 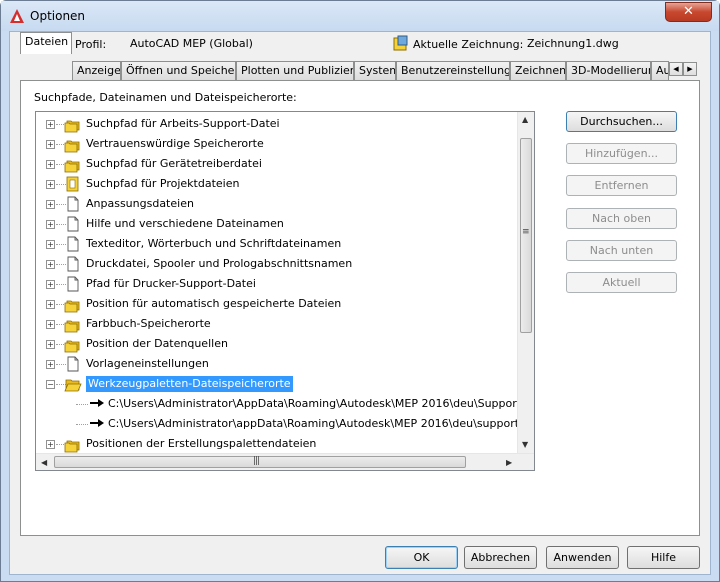 What do you see at coordinates (82, 404) in the screenshot?
I see `tree-connector` at bounding box center [82, 404].